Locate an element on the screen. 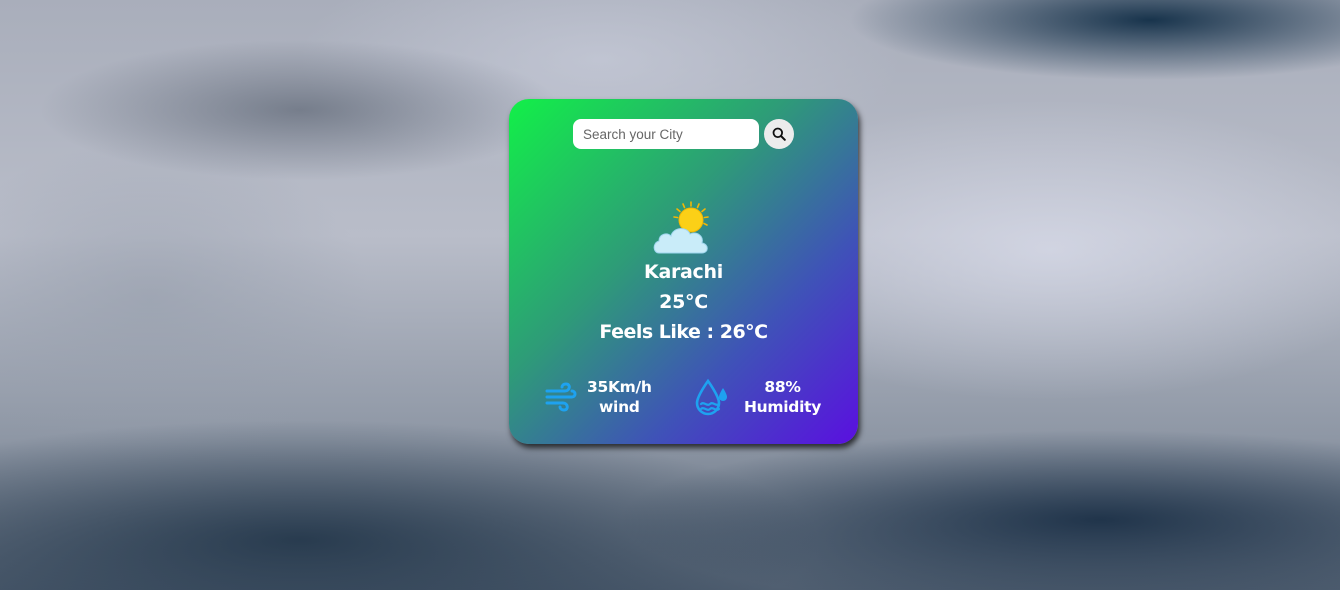  wind-stat: 35Km/h wind is located at coordinates (598, 397).